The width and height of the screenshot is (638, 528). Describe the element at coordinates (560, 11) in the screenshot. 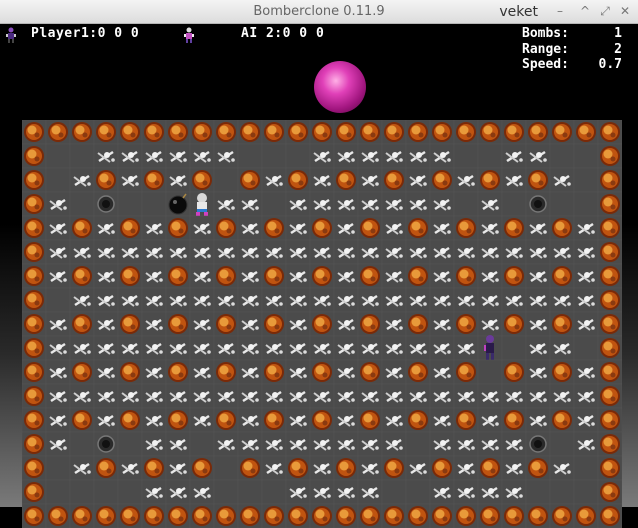

I see `minimize-button: –` at that location.